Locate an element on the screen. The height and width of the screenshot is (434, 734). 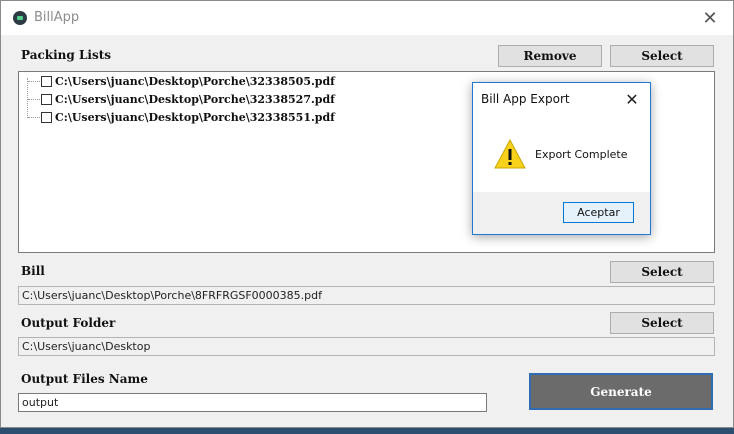
warning-icon is located at coordinates (510, 153).